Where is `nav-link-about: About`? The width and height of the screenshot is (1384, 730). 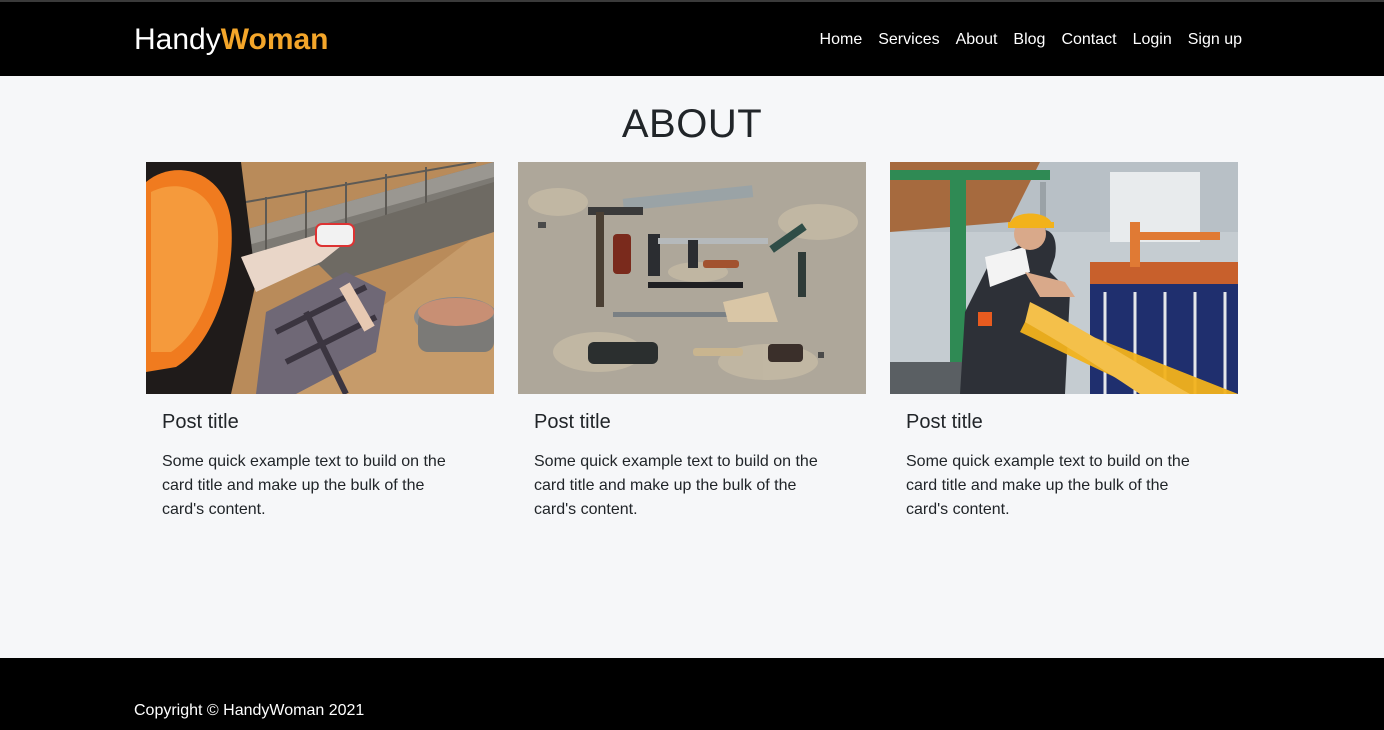
nav-link-about: About is located at coordinates (977, 39).